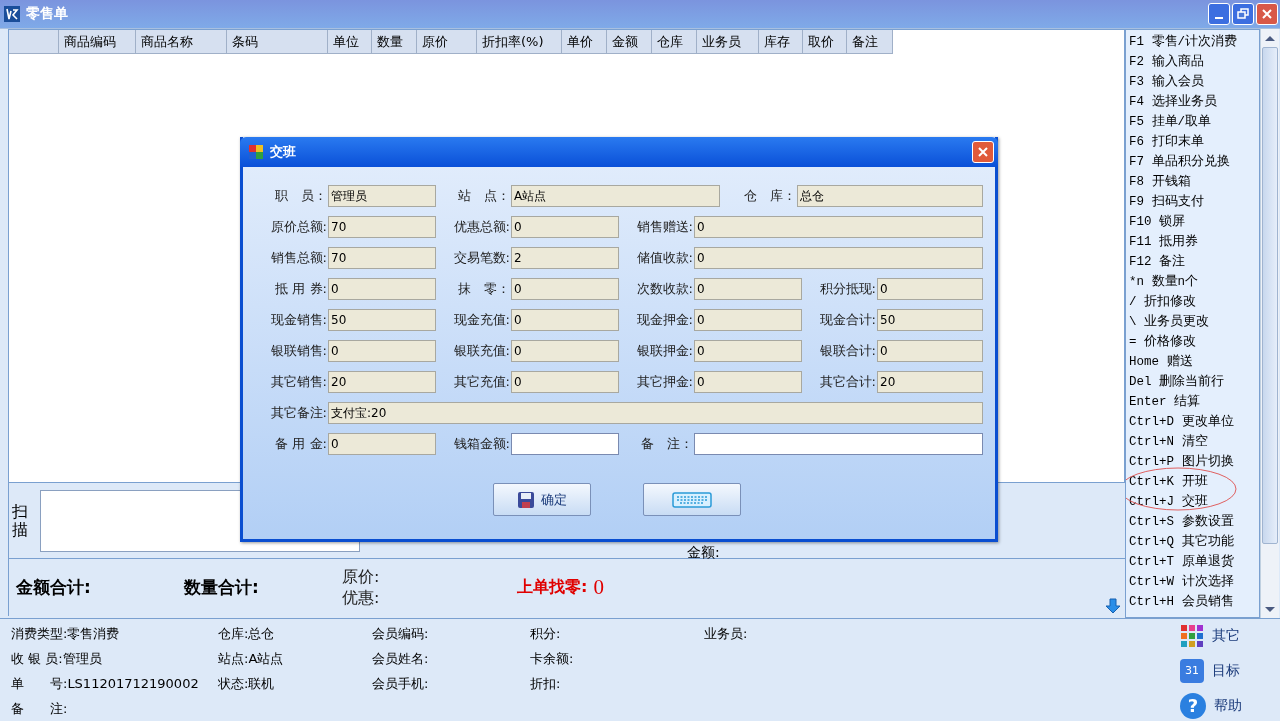  I want to click on column-header: 数量, so click(394, 42).